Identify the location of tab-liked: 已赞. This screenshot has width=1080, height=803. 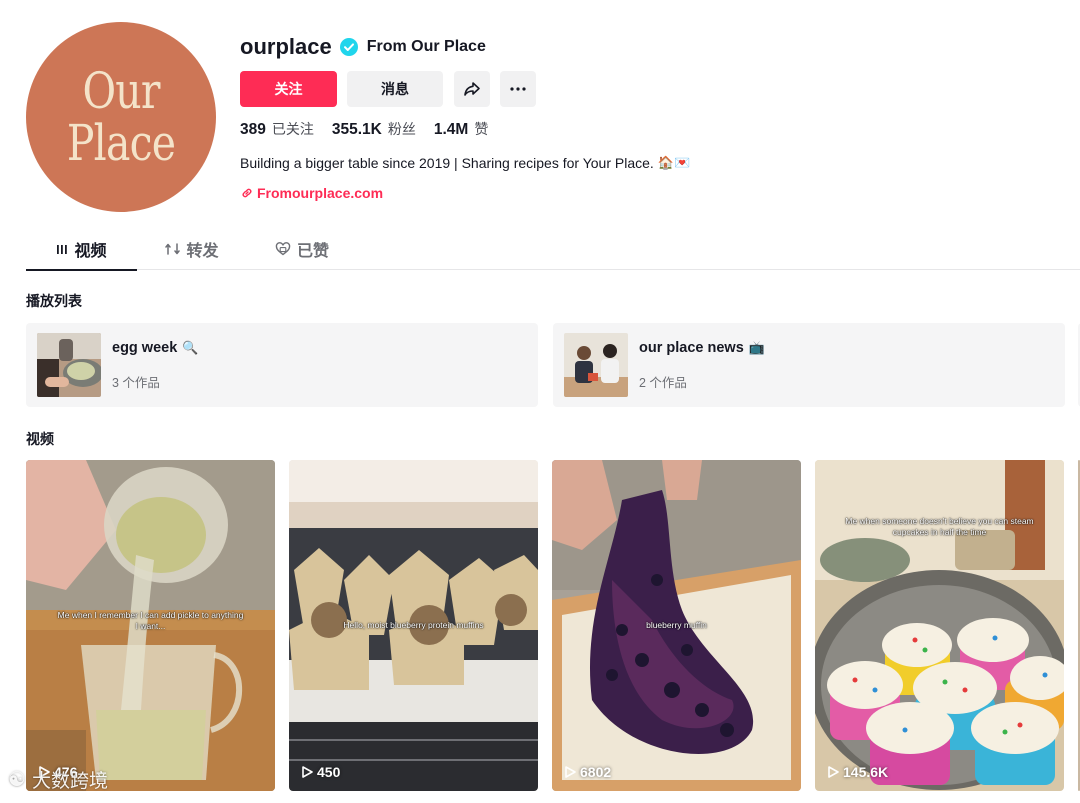
(302, 249).